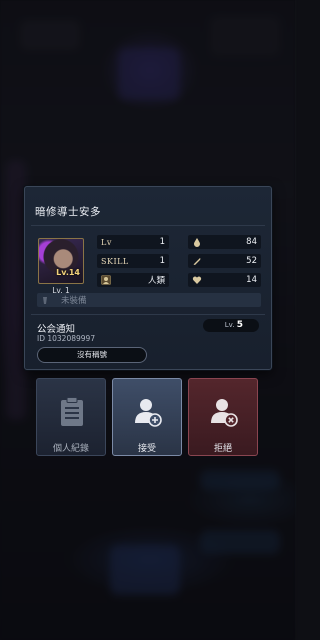 The width and height of the screenshot is (320, 640). I want to click on stat-3: 14, so click(224, 280).